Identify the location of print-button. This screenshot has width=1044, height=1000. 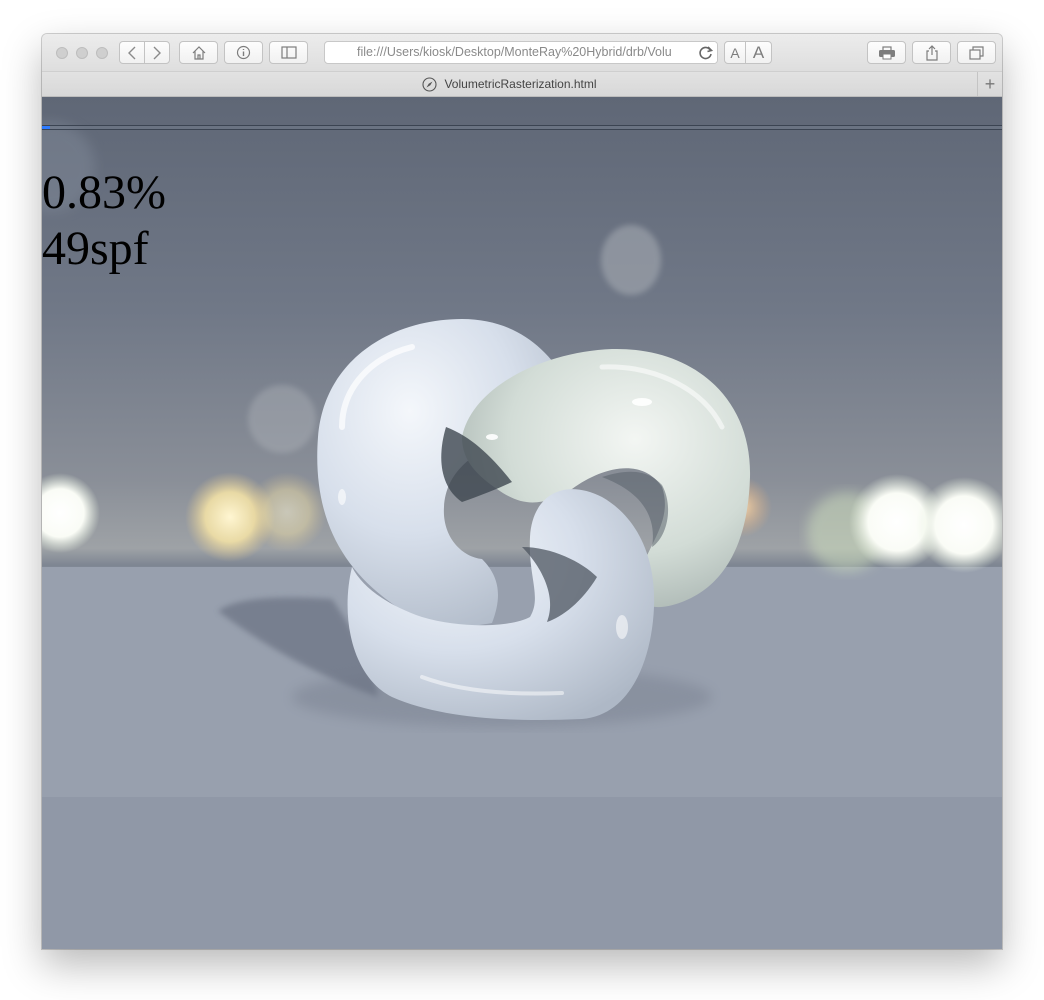
(886, 52).